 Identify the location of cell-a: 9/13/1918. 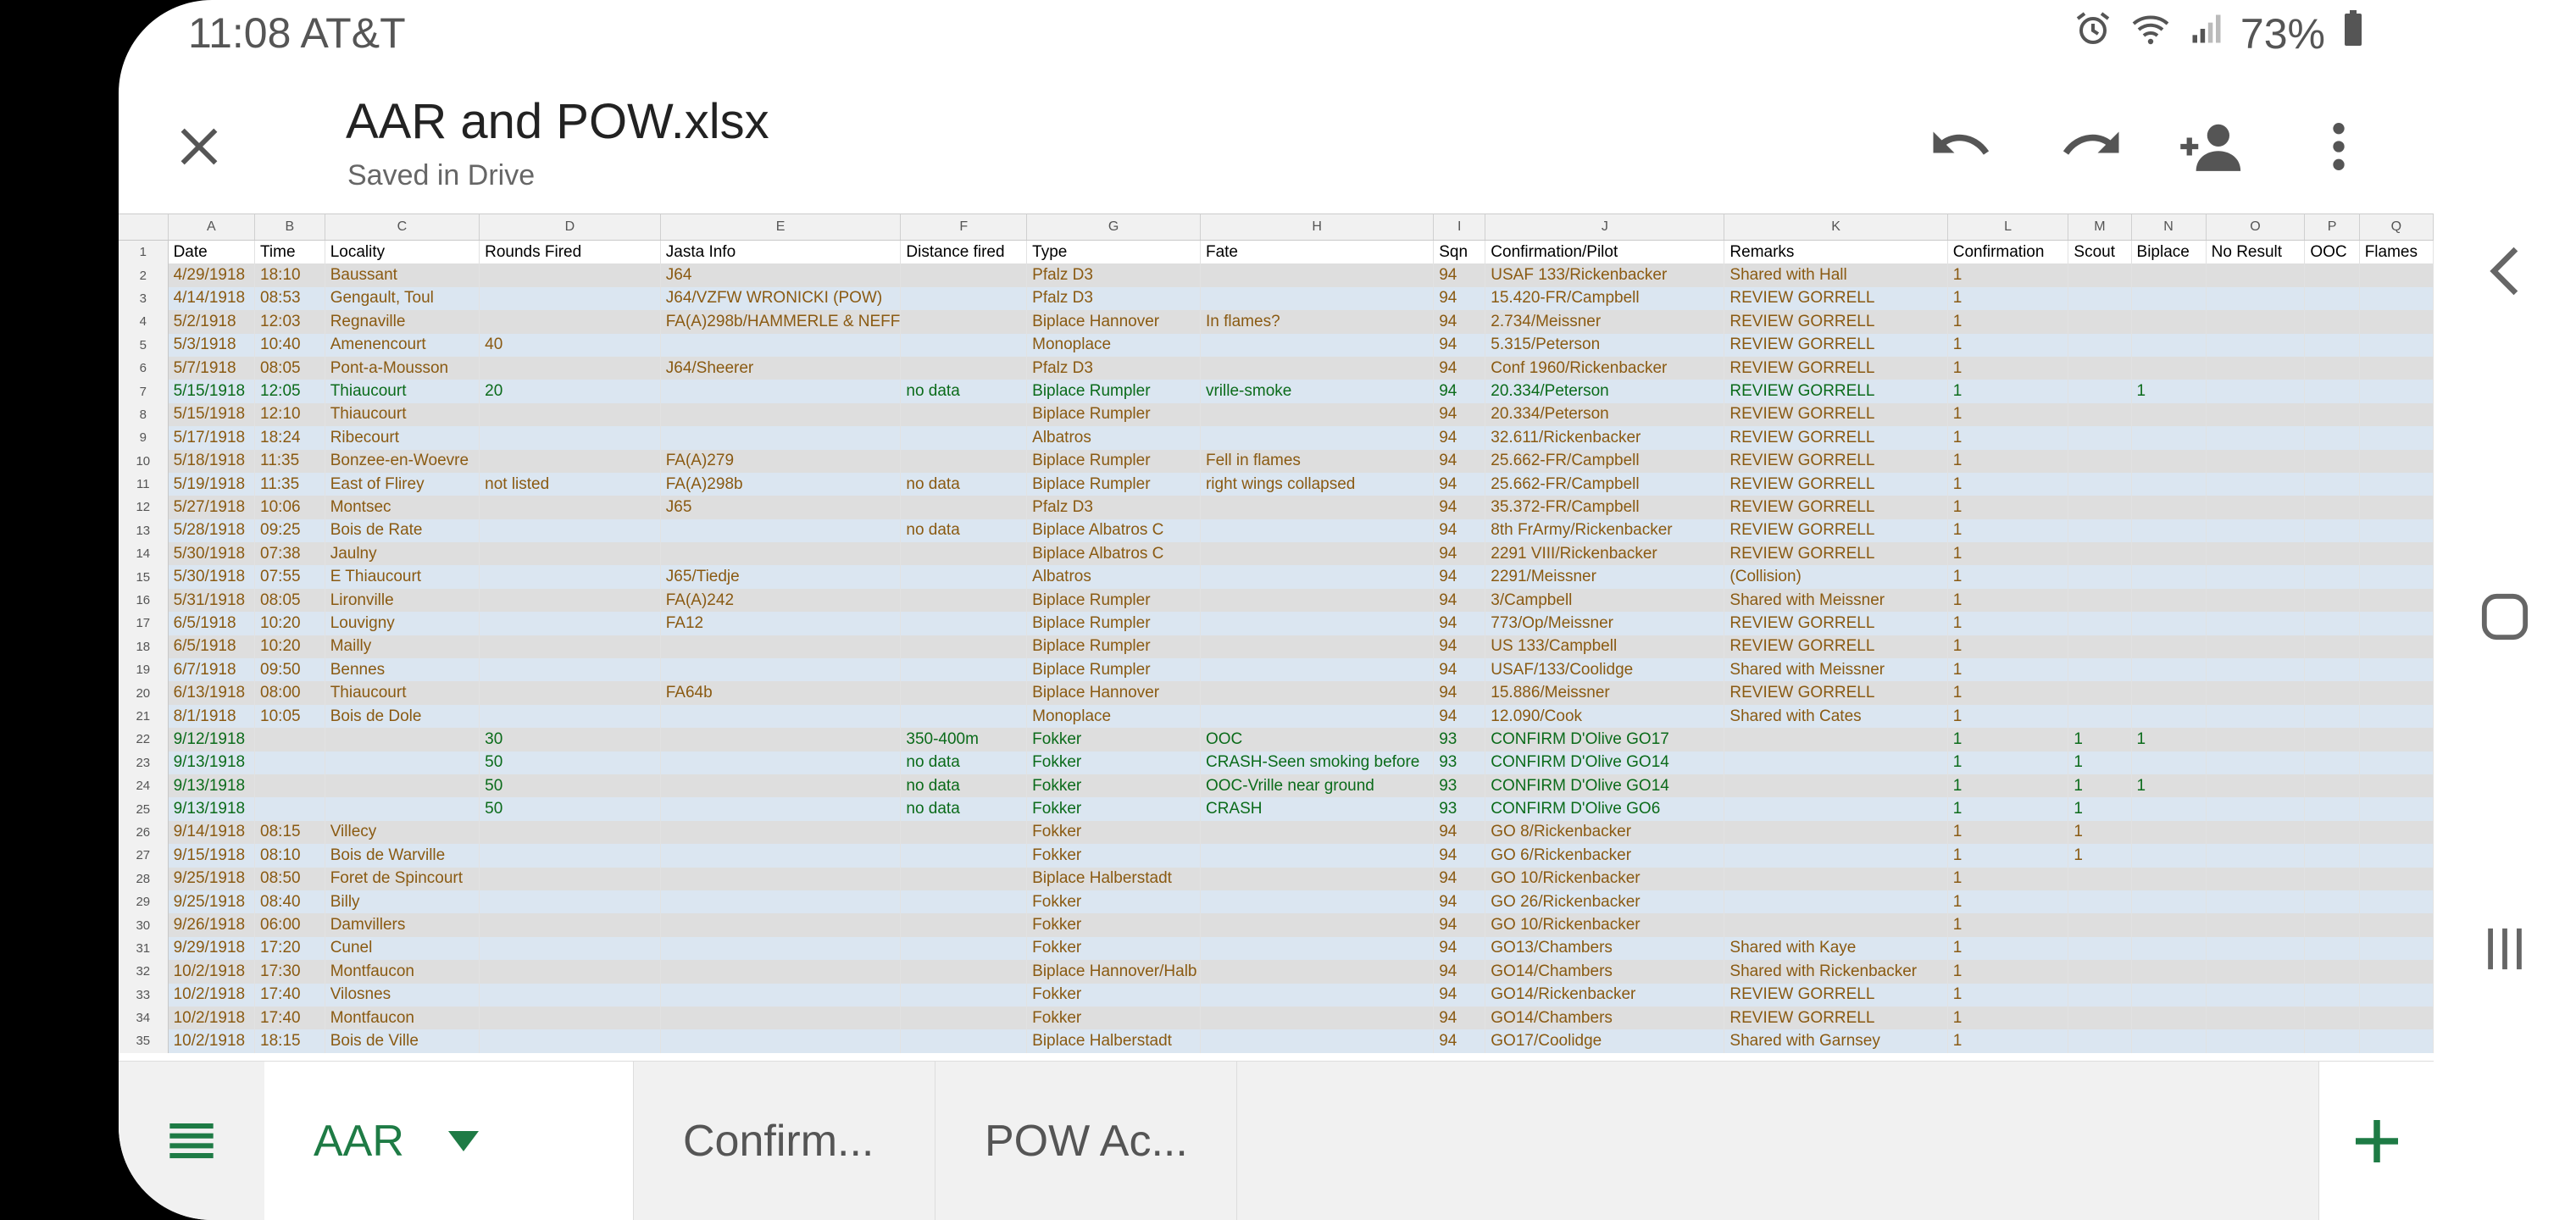
(212, 809).